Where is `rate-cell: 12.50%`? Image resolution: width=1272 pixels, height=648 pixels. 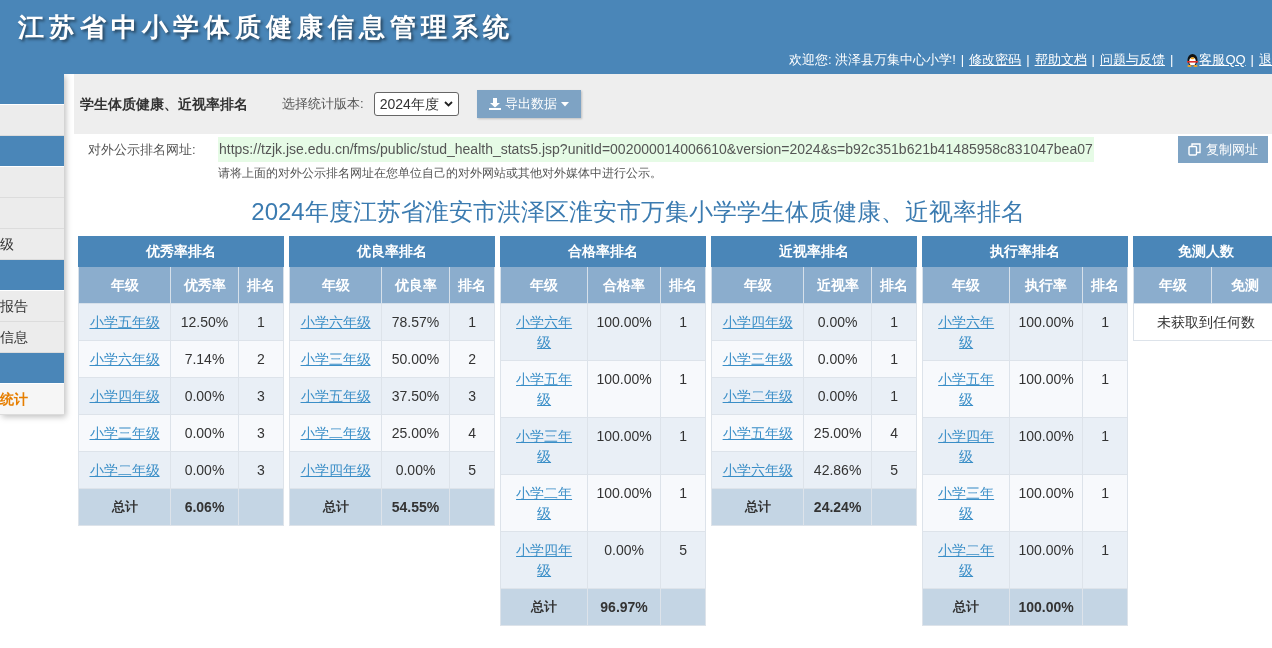
rate-cell: 12.50% is located at coordinates (204, 322).